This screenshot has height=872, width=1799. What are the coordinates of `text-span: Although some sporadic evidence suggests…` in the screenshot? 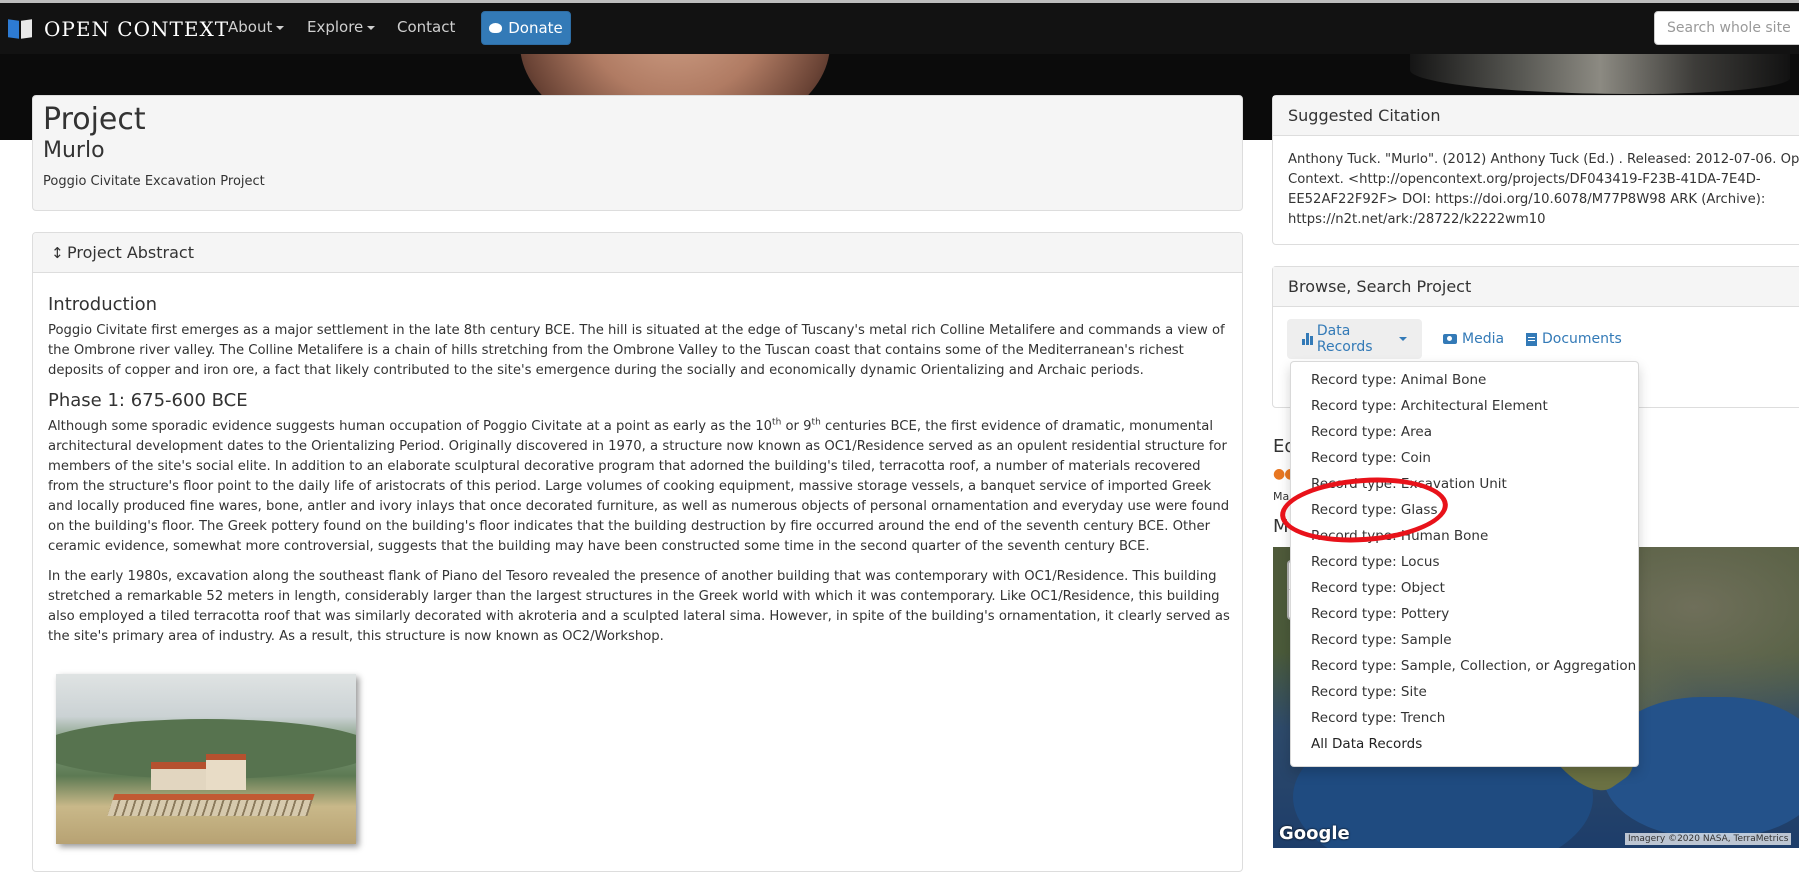 It's located at (410, 426).